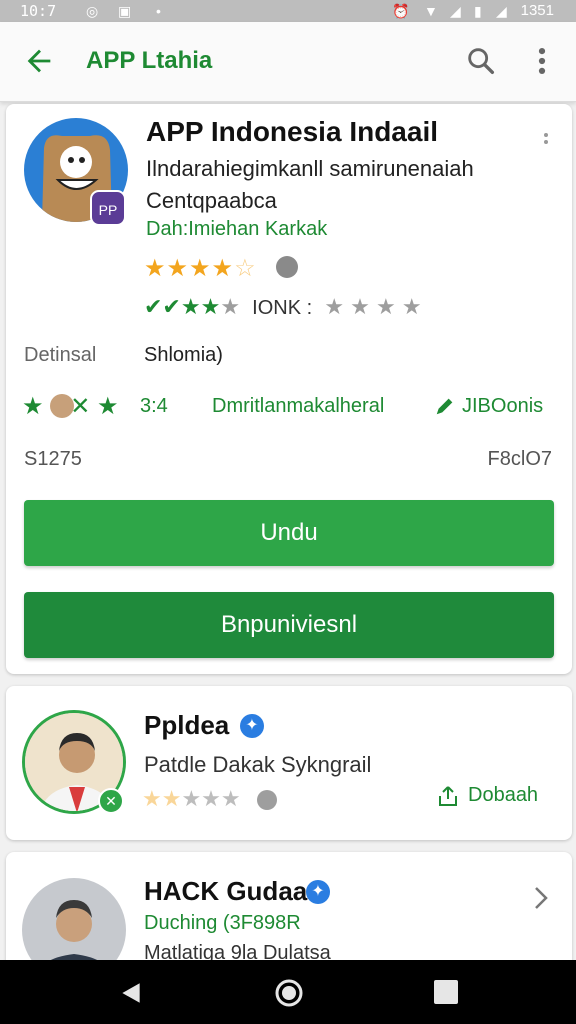 Image resolution: width=576 pixels, height=1024 pixels. What do you see at coordinates (401, 11) in the screenshot?
I see `alarm-icon: ⏰` at bounding box center [401, 11].